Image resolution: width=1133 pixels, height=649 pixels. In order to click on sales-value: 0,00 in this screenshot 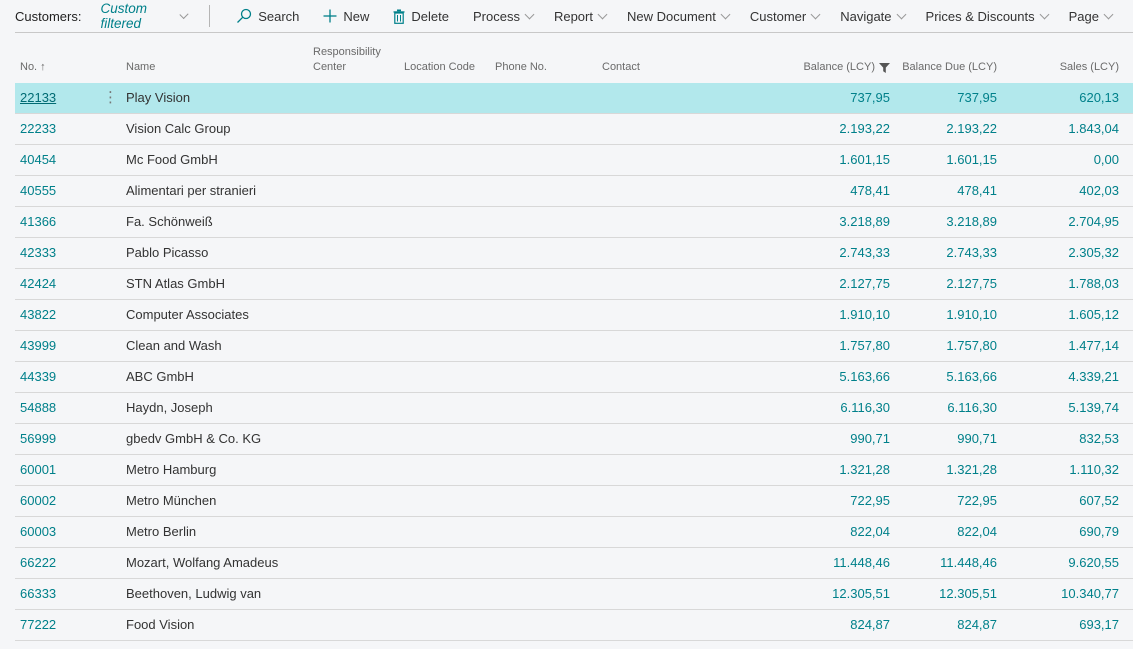, I will do `click(1106, 160)`.